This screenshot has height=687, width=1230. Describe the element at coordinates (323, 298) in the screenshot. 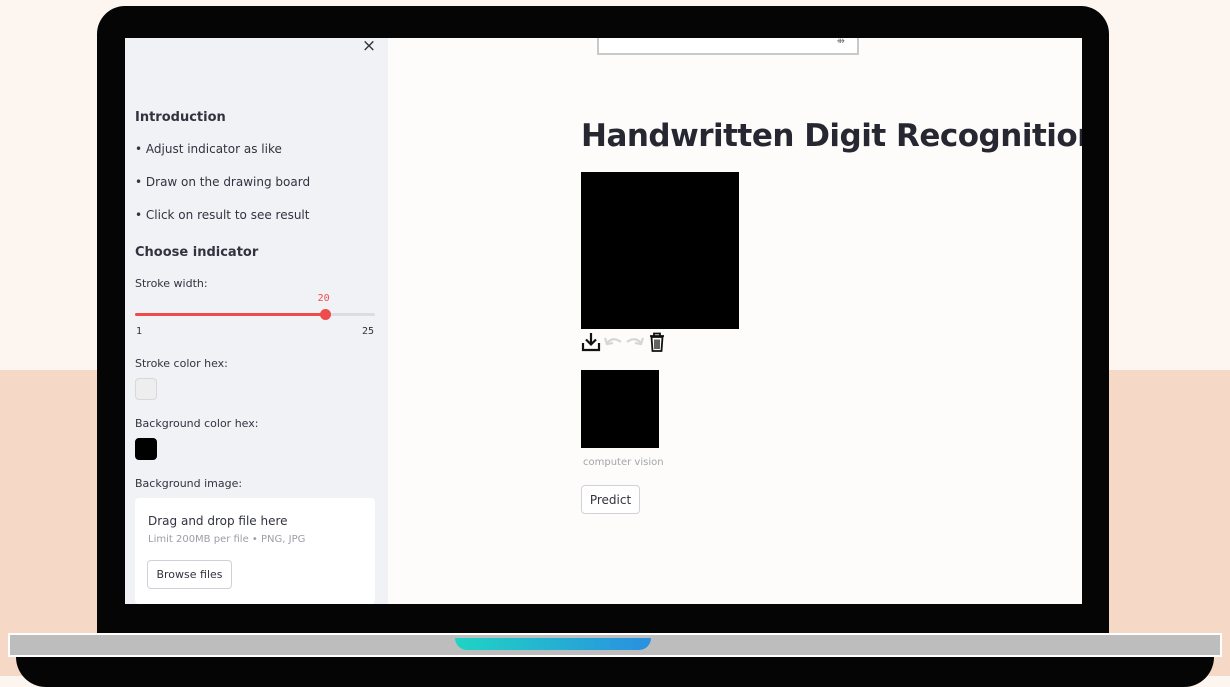

I see `slider-value: 20` at that location.